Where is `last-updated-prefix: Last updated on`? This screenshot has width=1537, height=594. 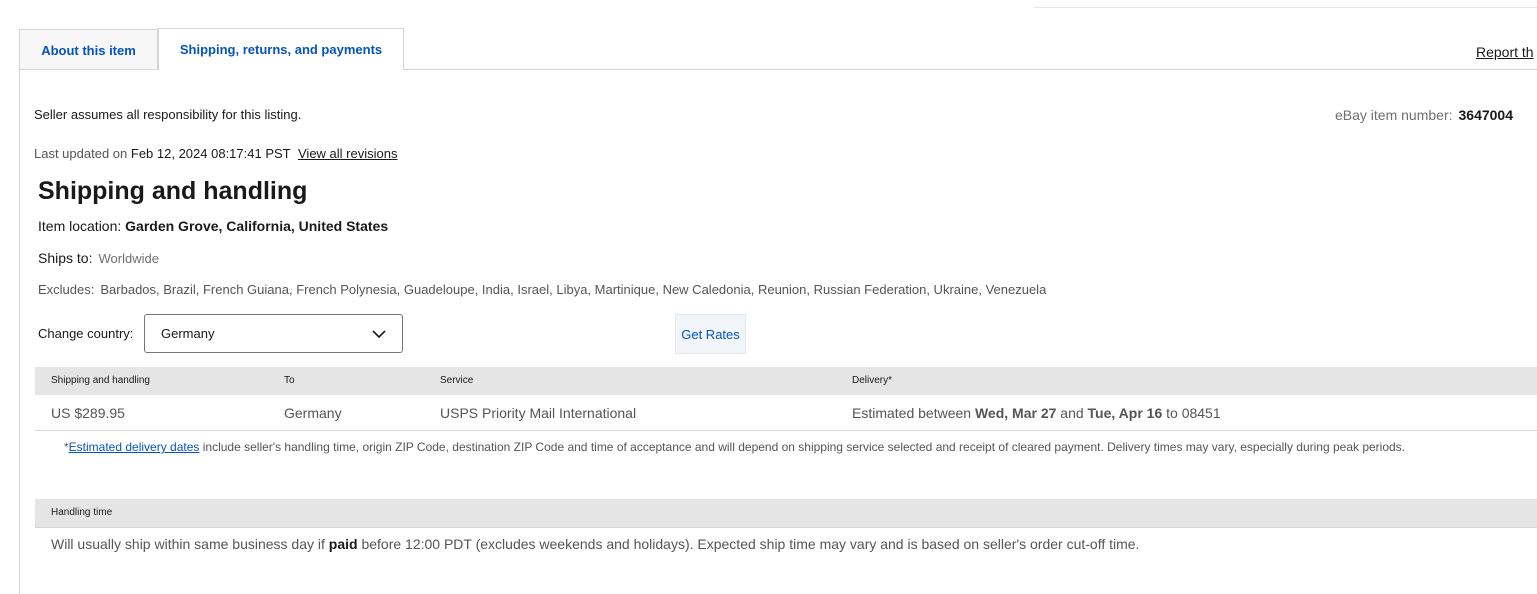 last-updated-prefix: Last updated on is located at coordinates (81, 153).